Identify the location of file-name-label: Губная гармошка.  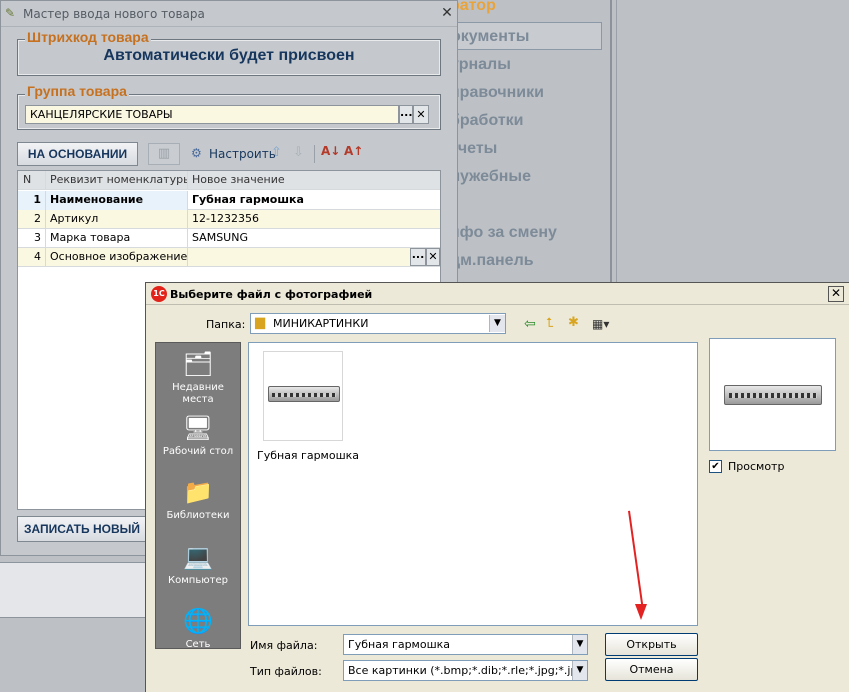
(312, 455).